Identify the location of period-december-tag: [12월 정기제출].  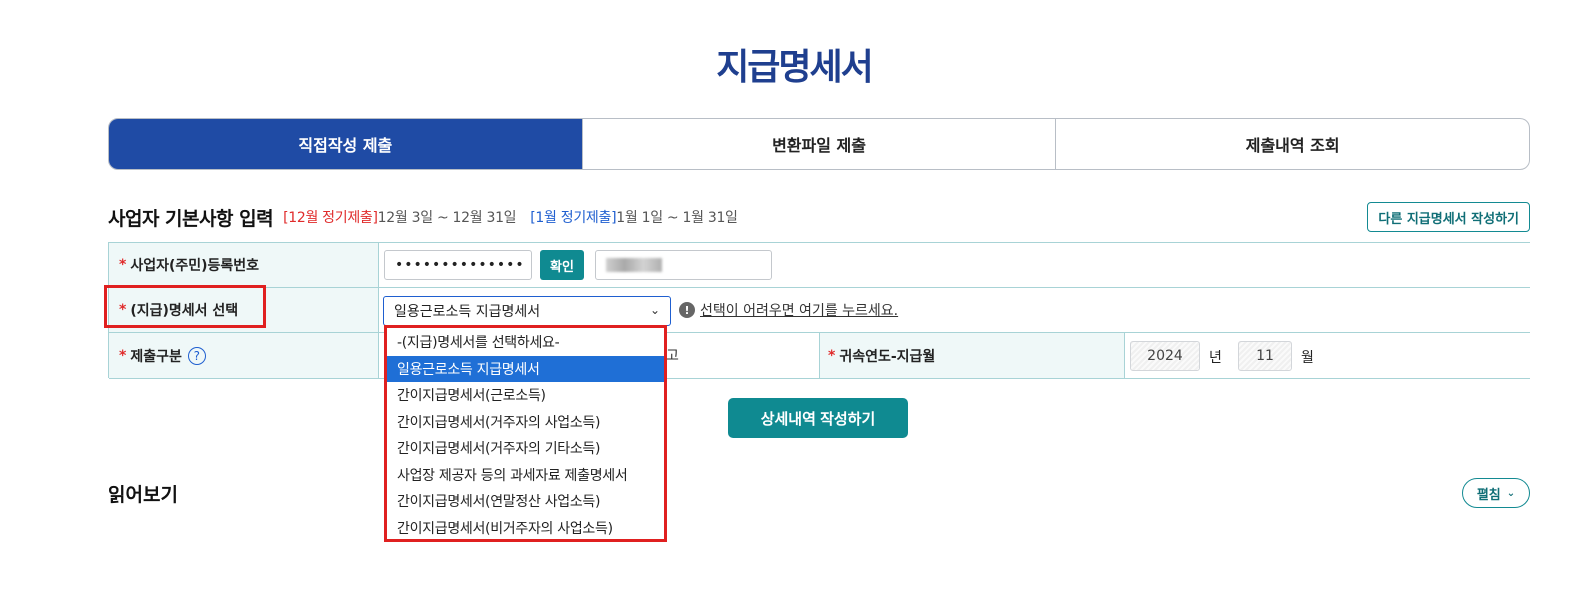
(330, 218).